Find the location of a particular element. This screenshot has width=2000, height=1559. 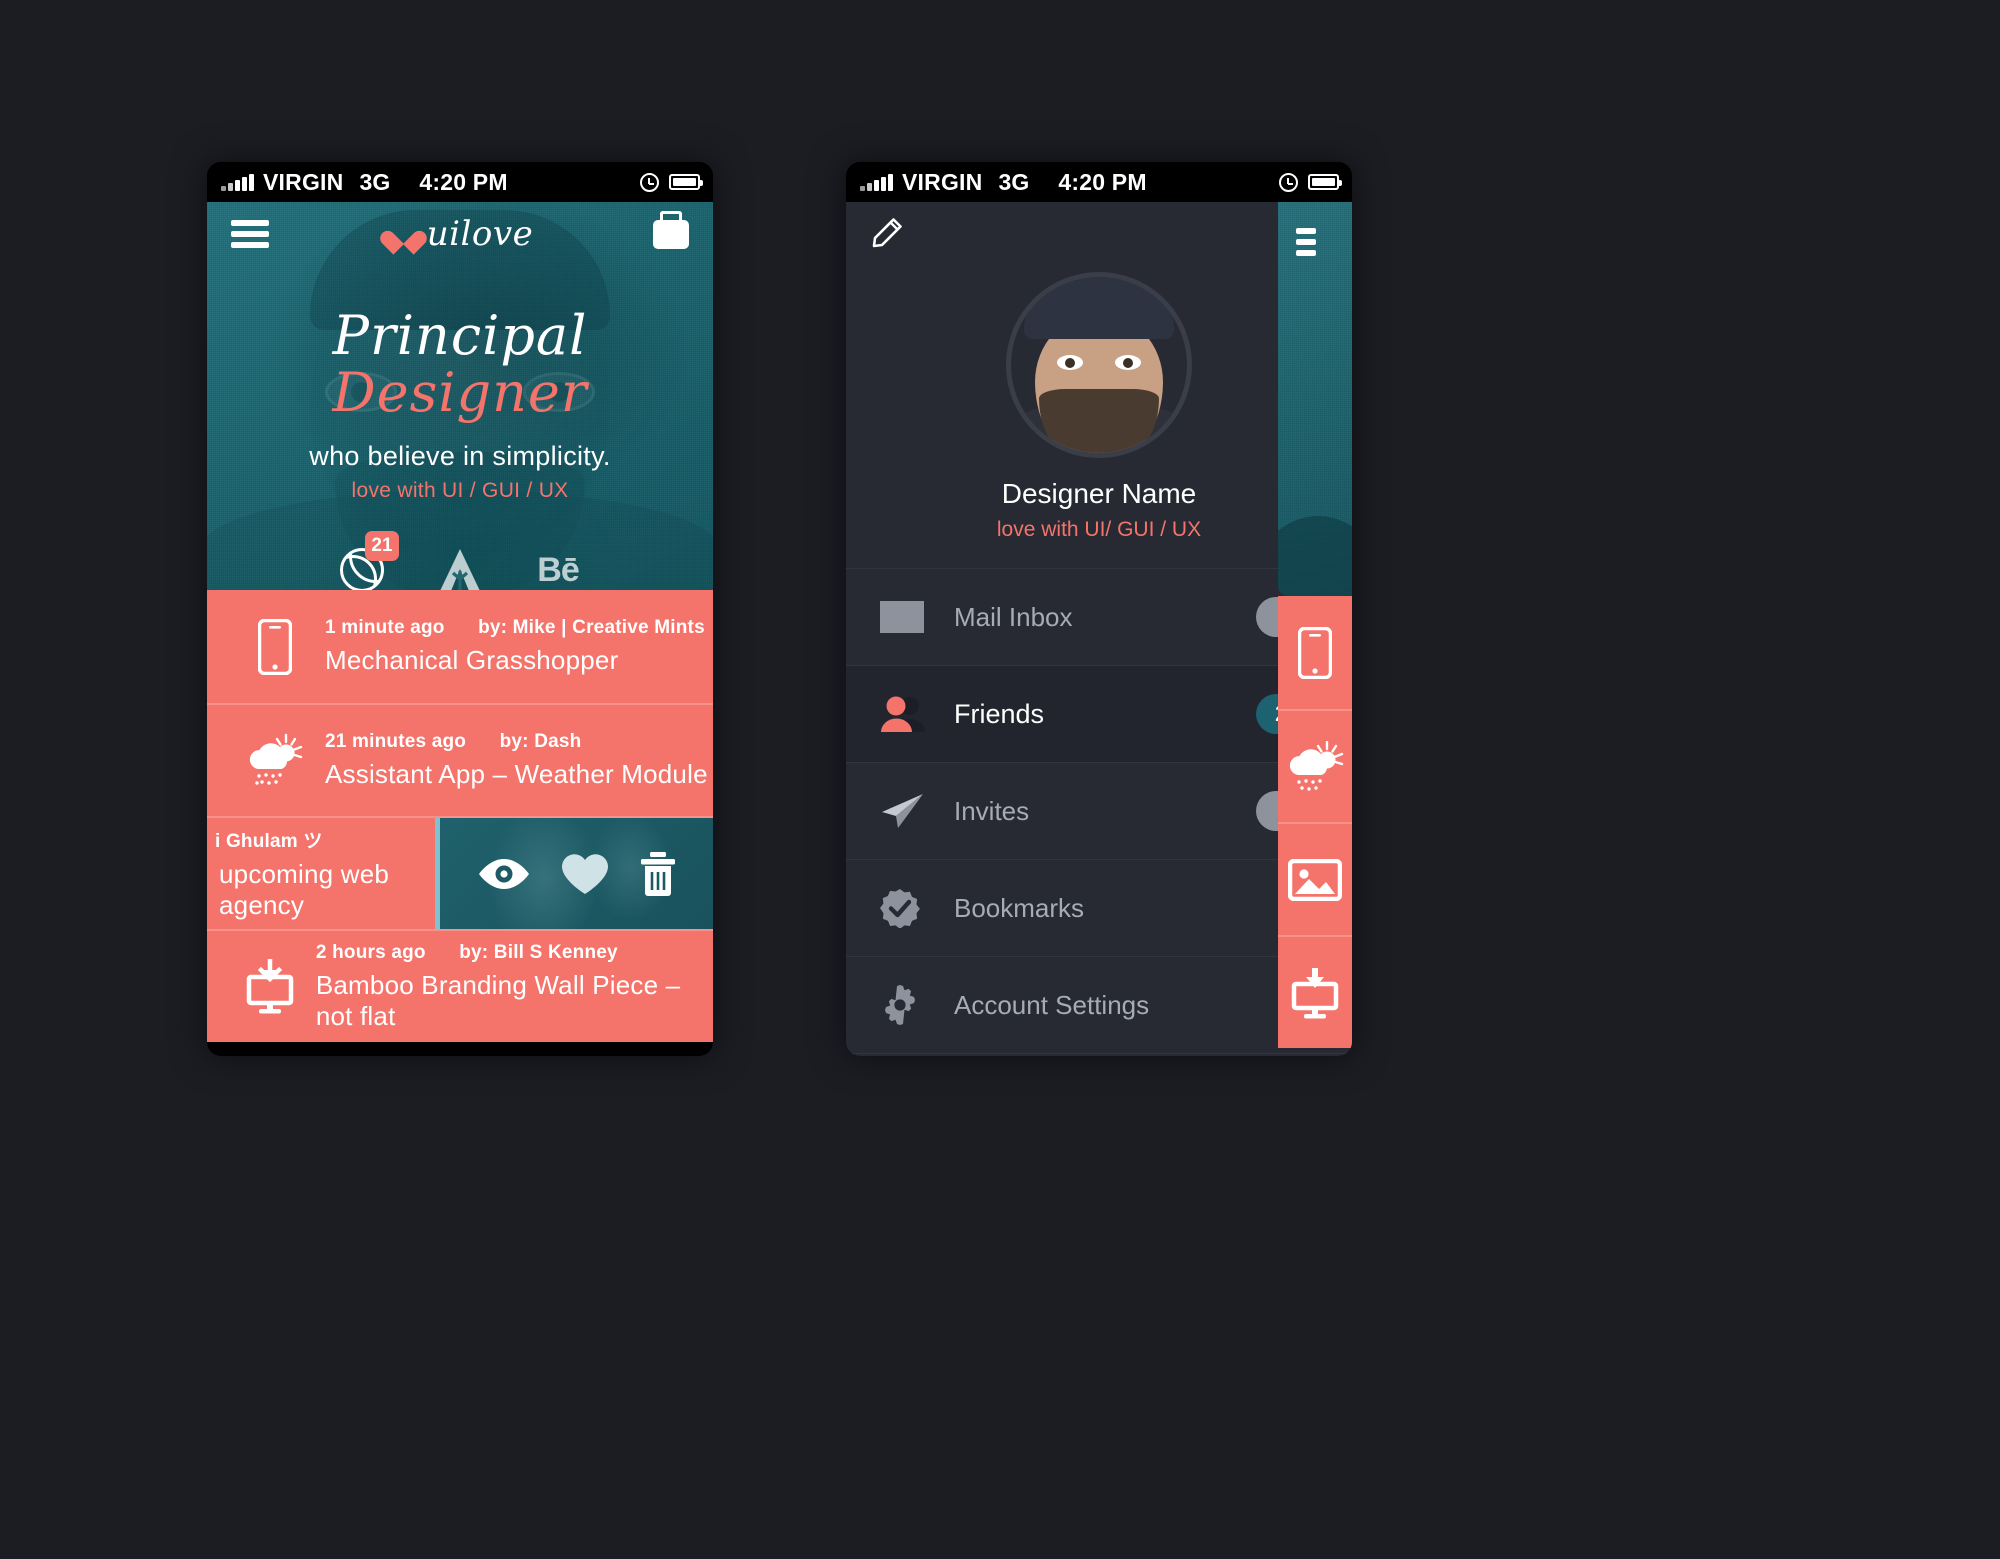

edge-item-mobile is located at coordinates (1315, 652).